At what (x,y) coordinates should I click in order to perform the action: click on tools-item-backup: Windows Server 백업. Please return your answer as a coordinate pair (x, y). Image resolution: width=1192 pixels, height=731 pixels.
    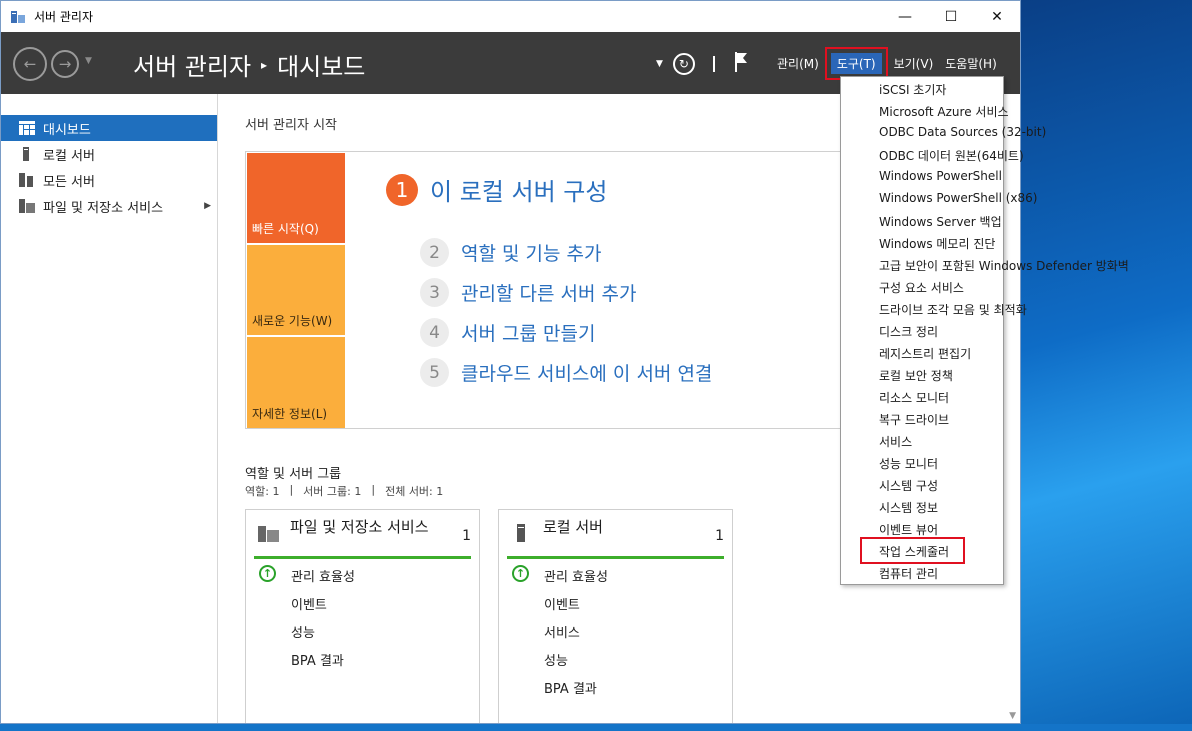
    Looking at the image, I should click on (940, 221).